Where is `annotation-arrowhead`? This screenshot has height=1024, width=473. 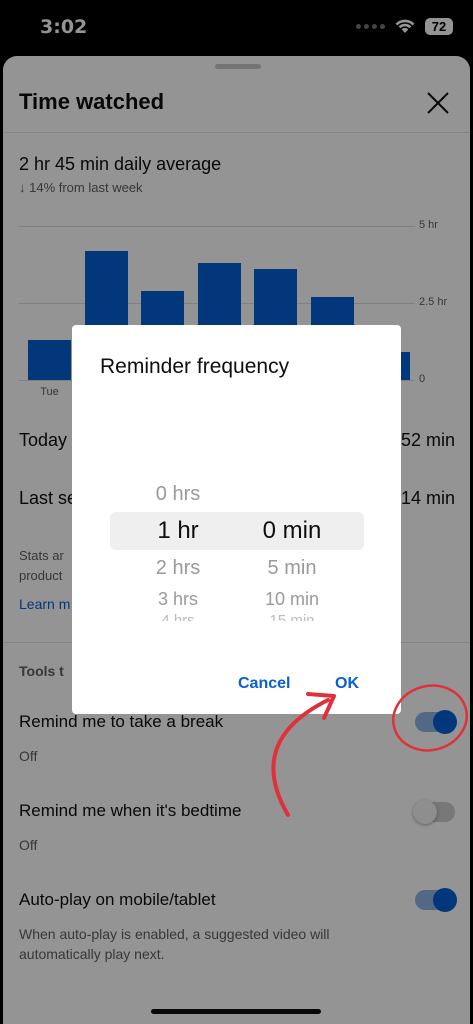 annotation-arrowhead is located at coordinates (321, 706).